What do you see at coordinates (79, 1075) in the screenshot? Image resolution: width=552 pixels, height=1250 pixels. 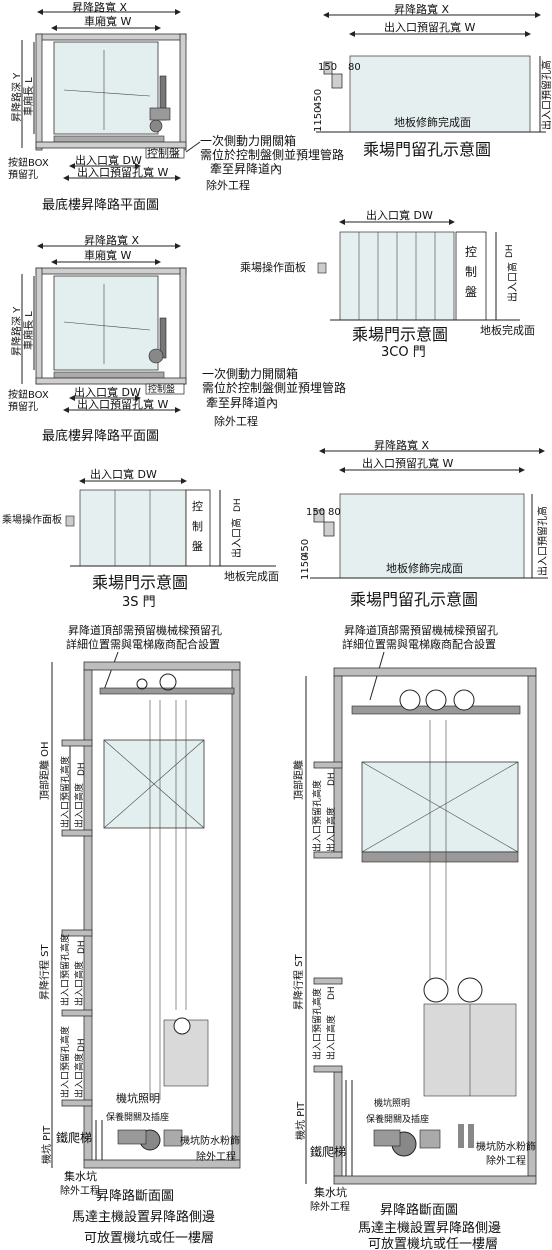 I see `left-entrance-height-3: 出入口高度` at bounding box center [79, 1075].